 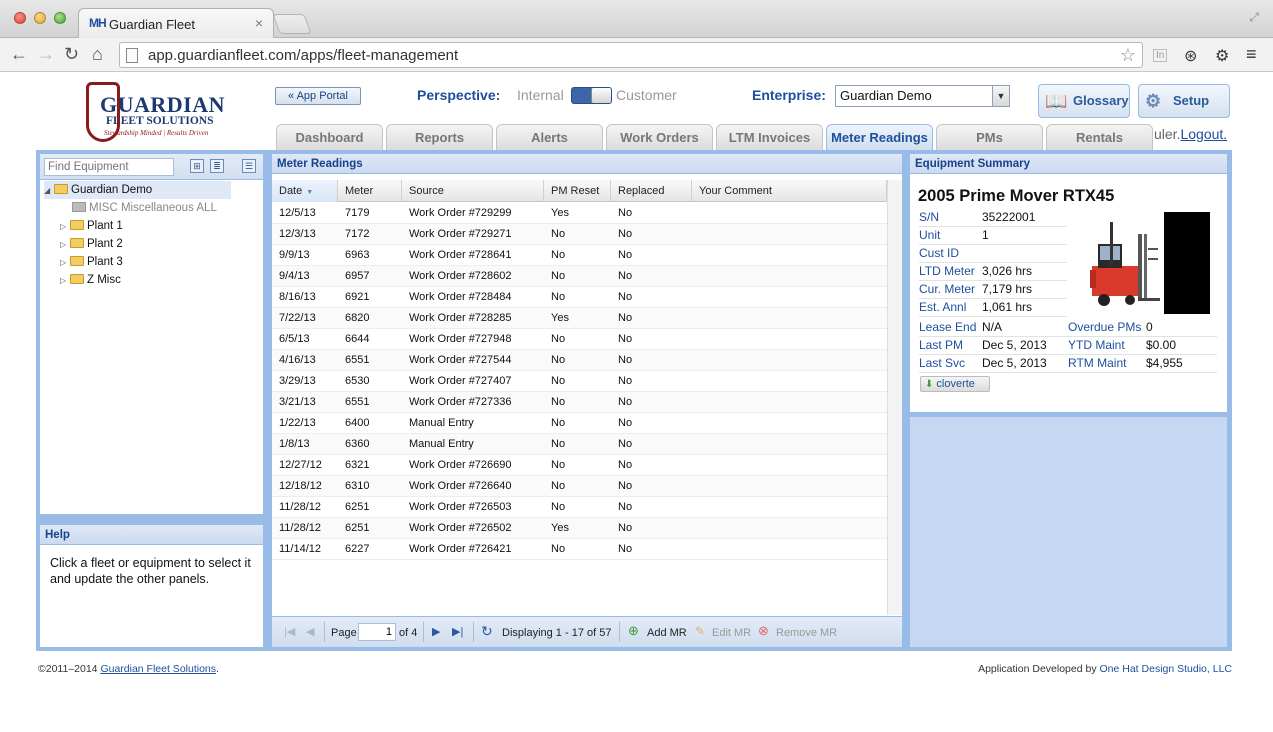 I want to click on edit-icon: ✎, so click(x=700, y=631).